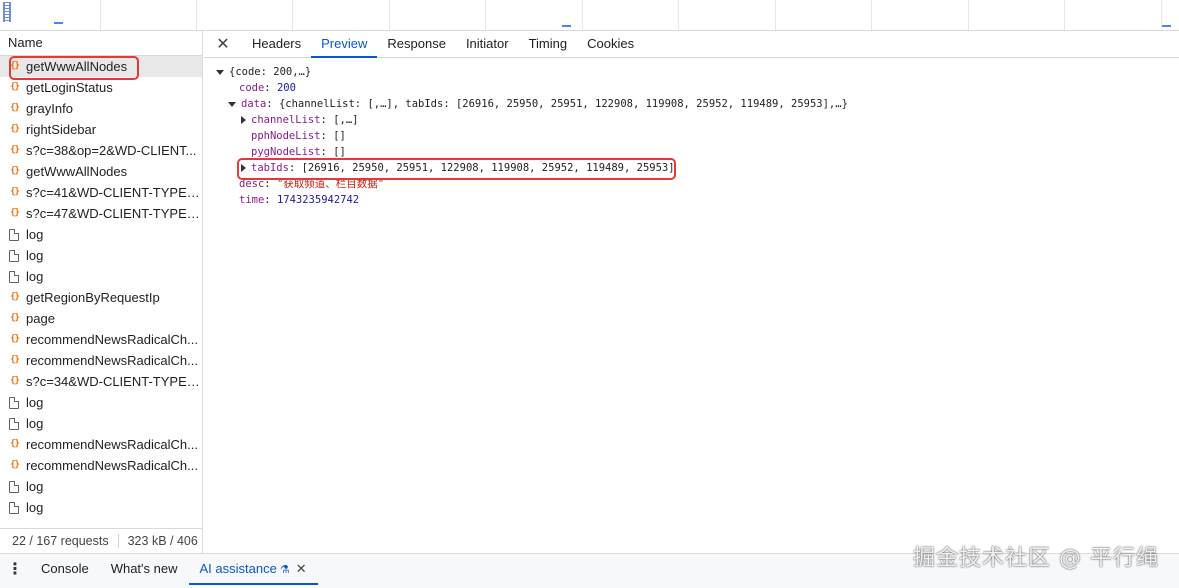 The image size is (1179, 588). Describe the element at coordinates (610, 44) in the screenshot. I see `tab-cookies: Cookies` at that location.